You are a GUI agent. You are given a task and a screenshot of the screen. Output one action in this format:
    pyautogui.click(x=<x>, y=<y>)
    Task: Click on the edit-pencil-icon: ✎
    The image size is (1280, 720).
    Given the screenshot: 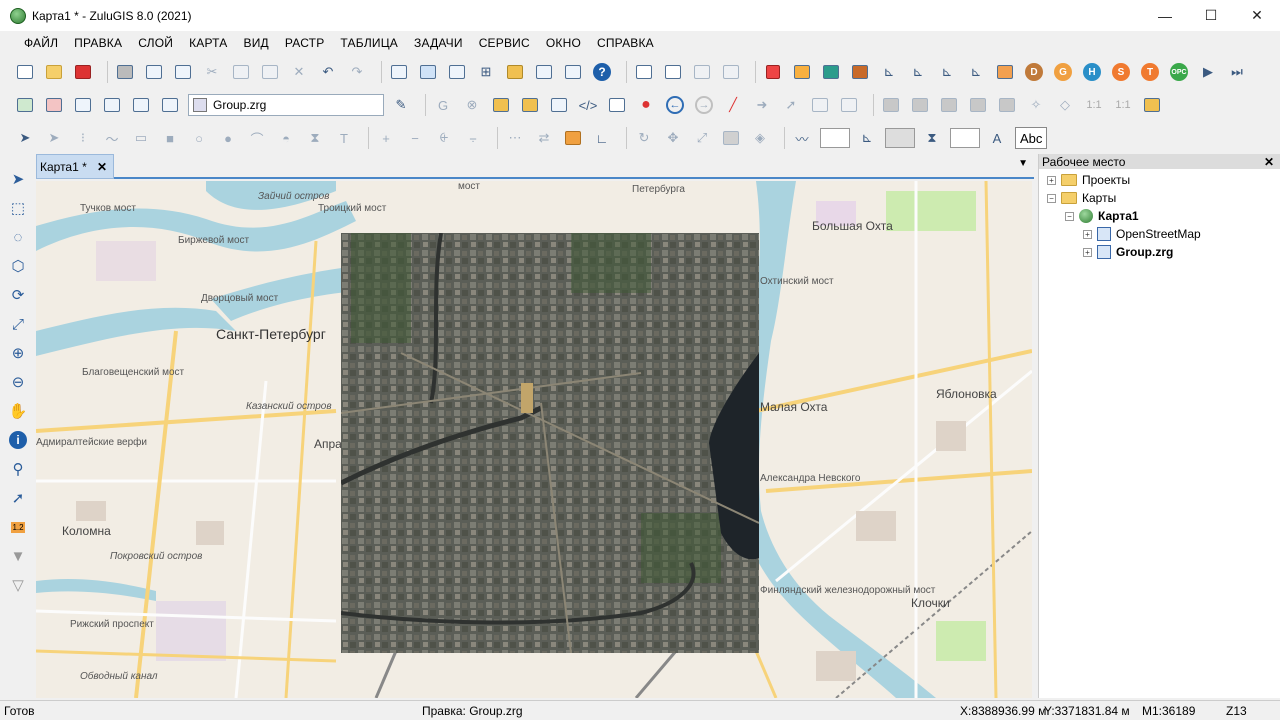 What is the action you would take?
    pyautogui.click(x=401, y=105)
    